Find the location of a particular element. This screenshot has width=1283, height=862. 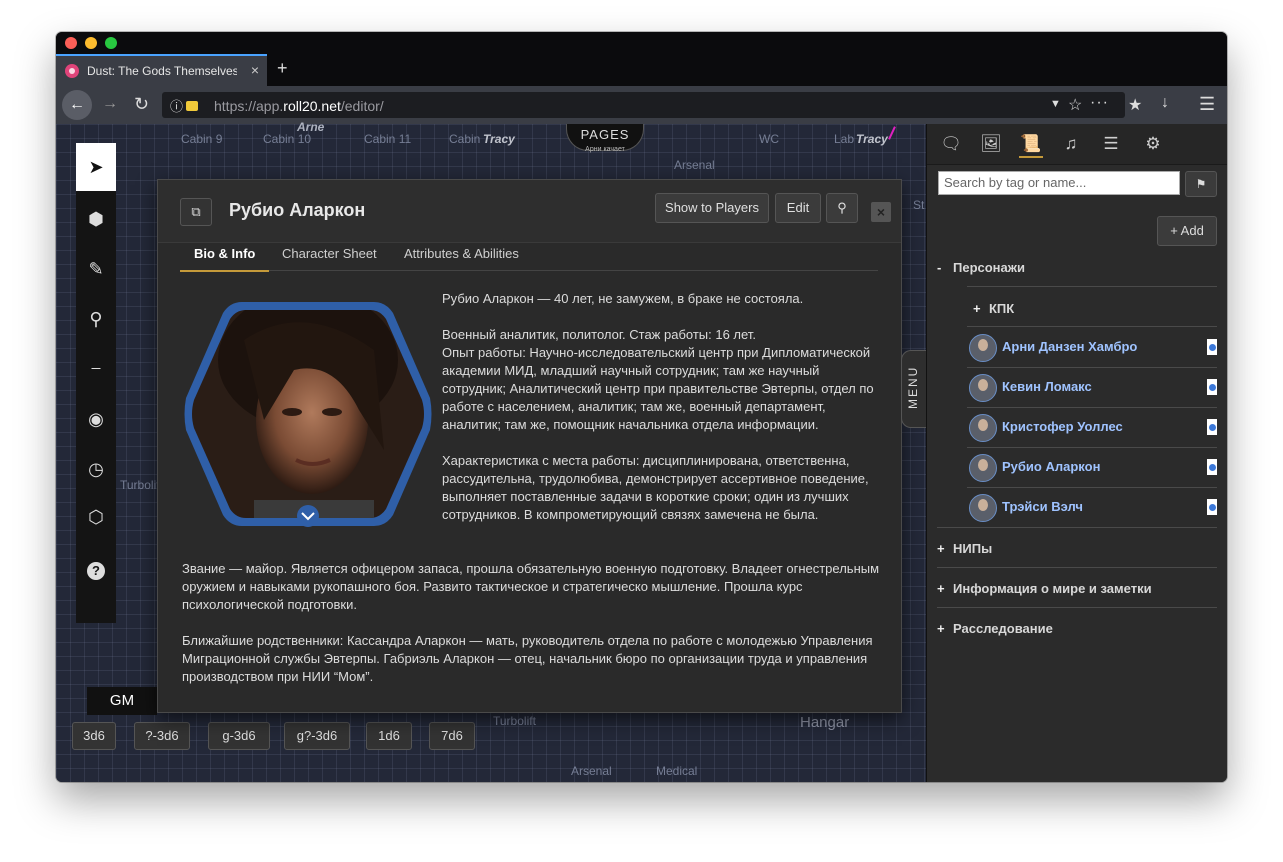

brush-icon: ✎ is located at coordinates (96, 269).